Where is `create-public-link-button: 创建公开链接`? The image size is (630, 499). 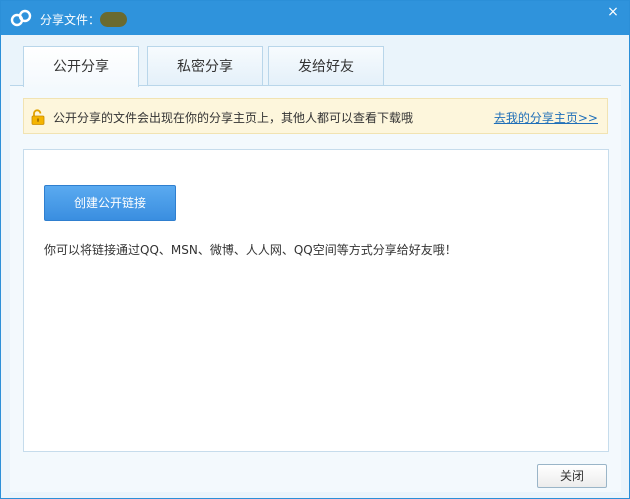 create-public-link-button: 创建公开链接 is located at coordinates (110, 203).